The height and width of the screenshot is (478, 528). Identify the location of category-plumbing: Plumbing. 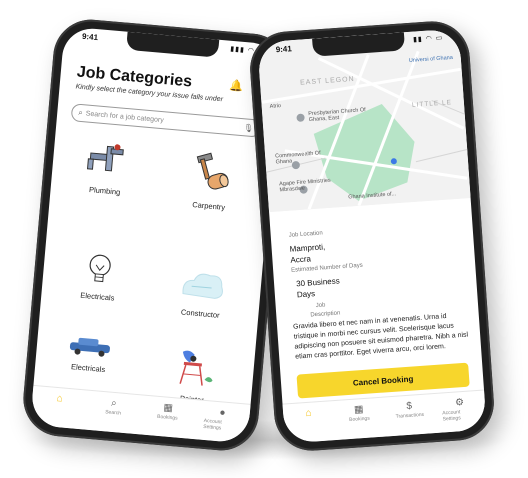
(106, 168).